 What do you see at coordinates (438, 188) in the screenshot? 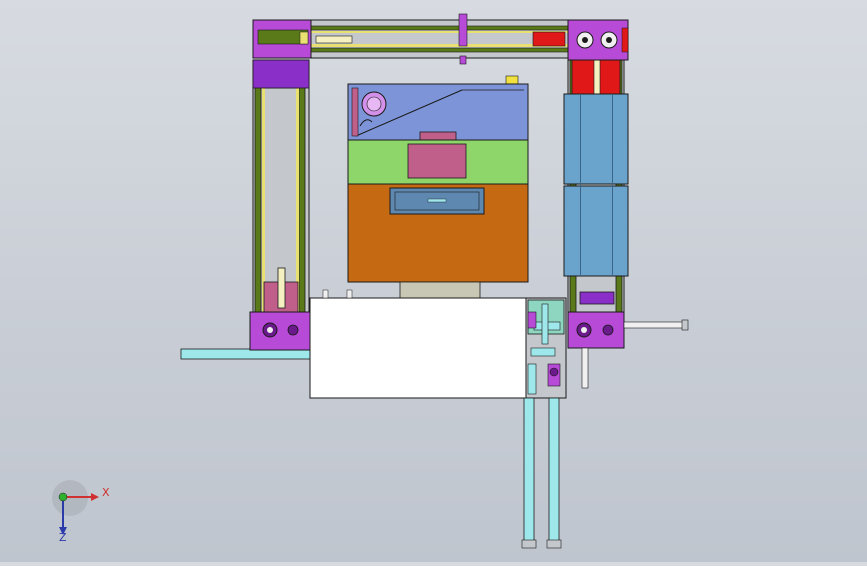
I see `center-body` at bounding box center [438, 188].